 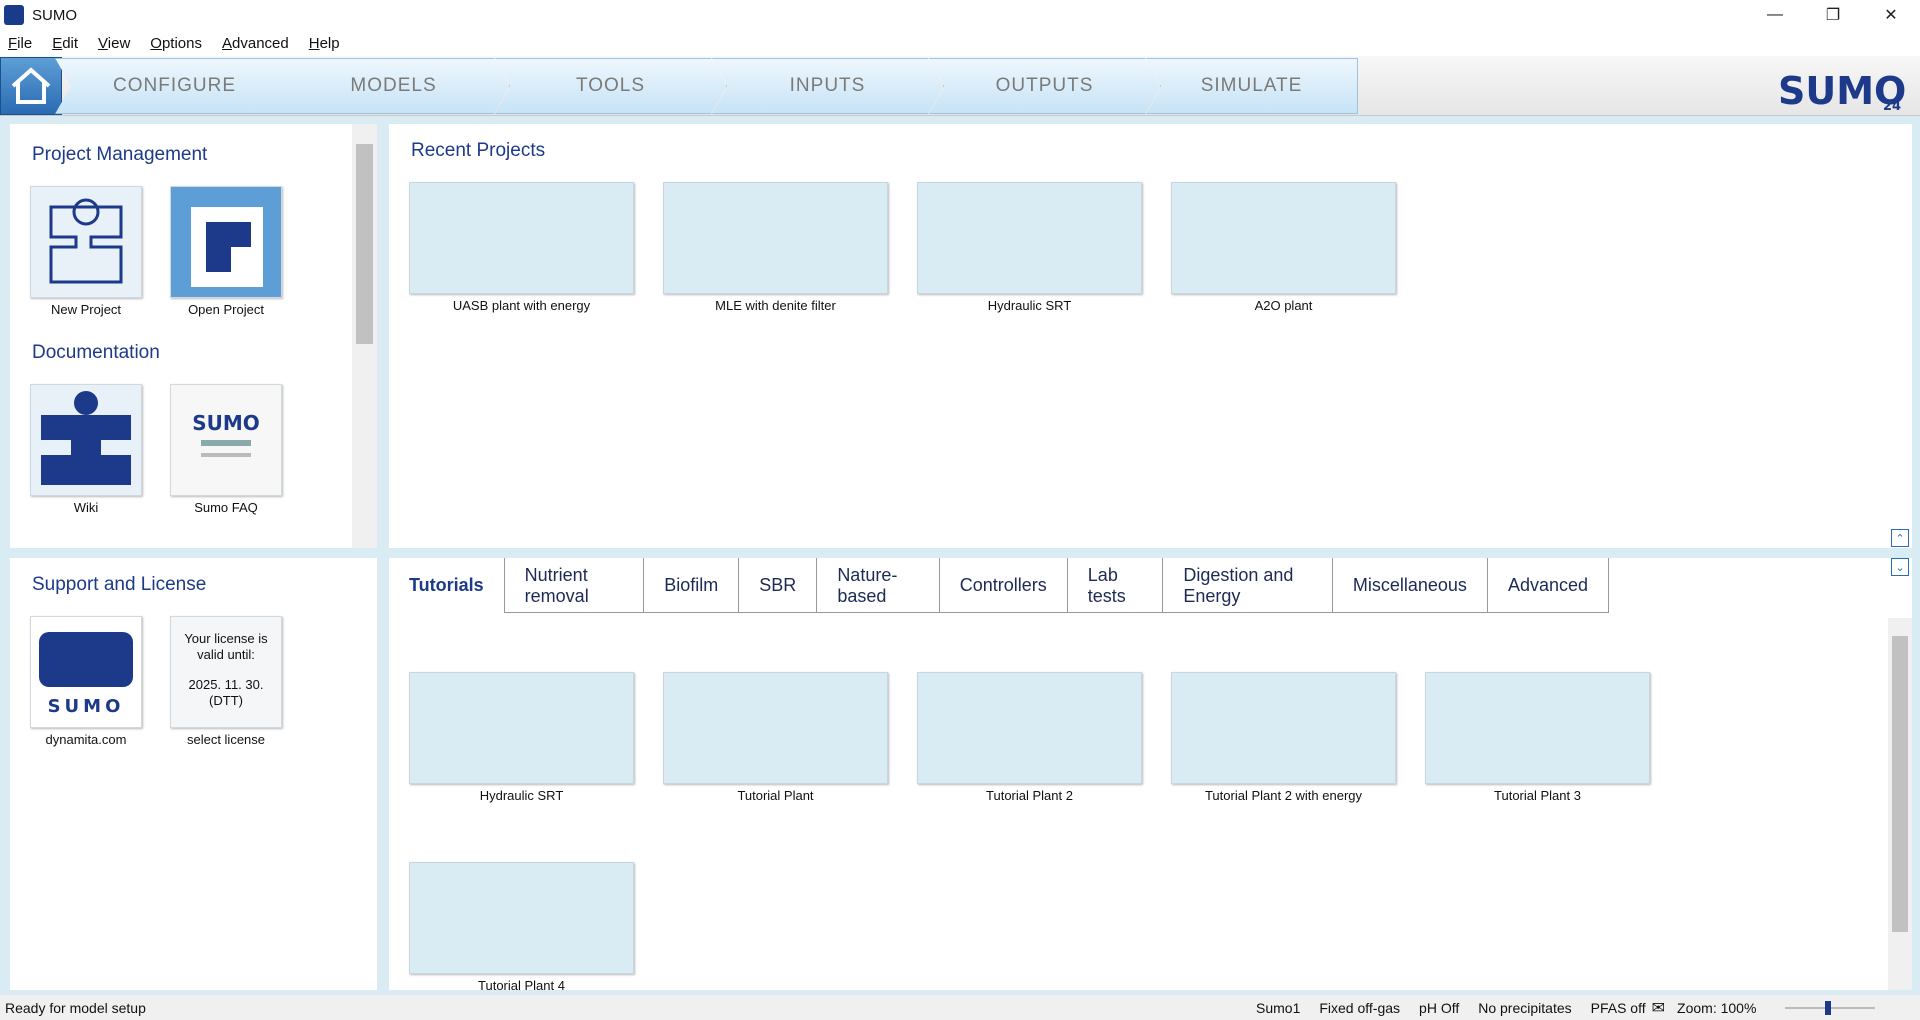 I want to click on support-title: Support and License, so click(x=119, y=584).